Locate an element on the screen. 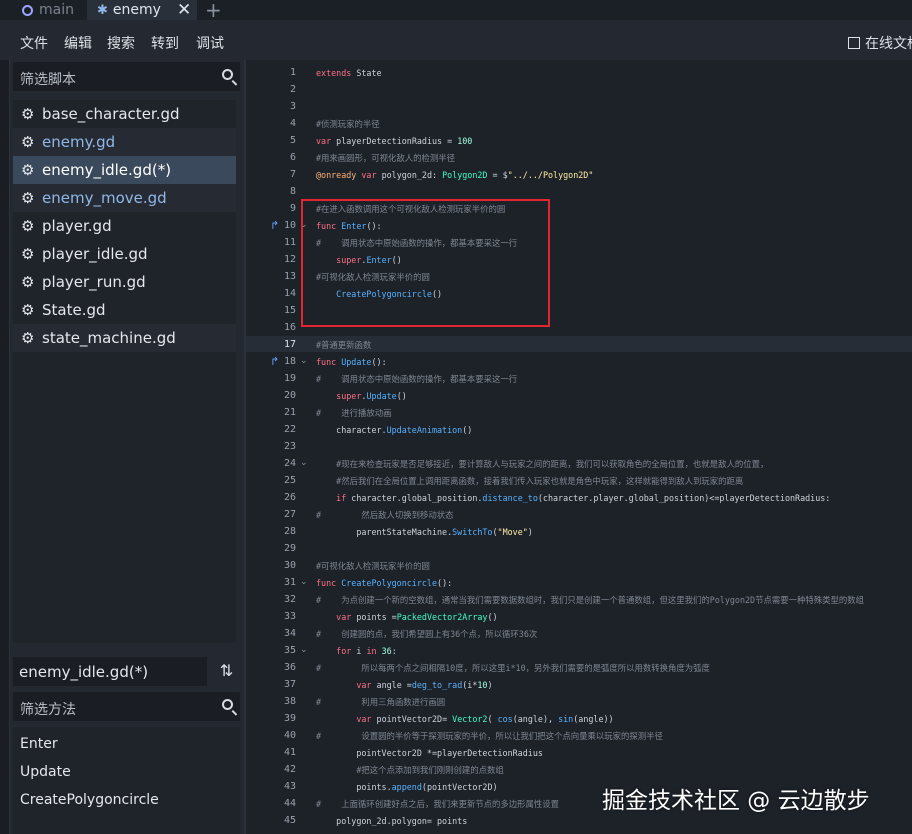 Image resolution: width=912 pixels, height=834 pixels. method-item: Update is located at coordinates (45, 772).